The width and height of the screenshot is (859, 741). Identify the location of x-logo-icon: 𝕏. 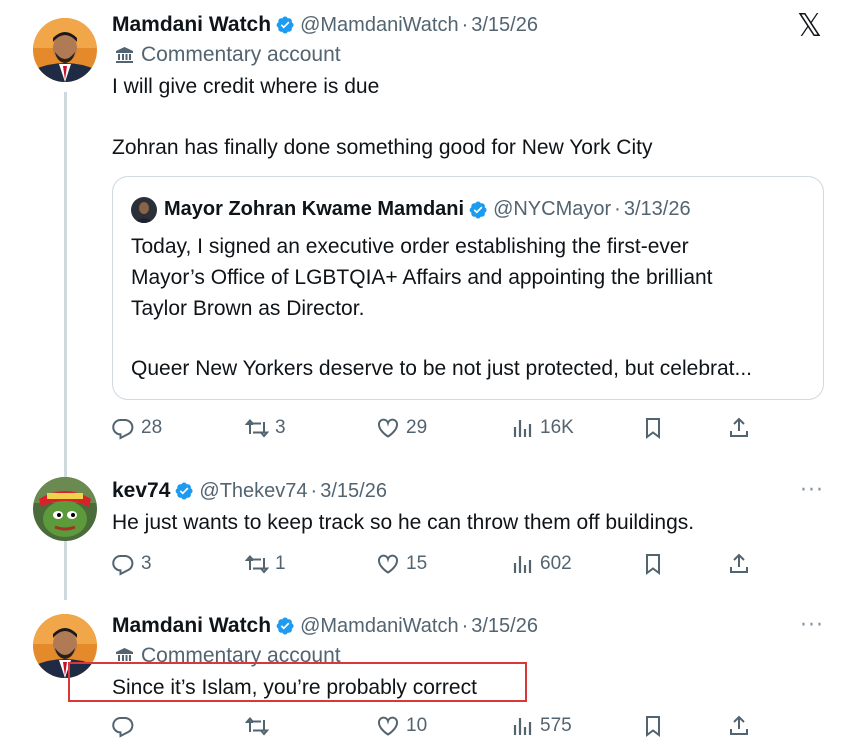
(809, 26).